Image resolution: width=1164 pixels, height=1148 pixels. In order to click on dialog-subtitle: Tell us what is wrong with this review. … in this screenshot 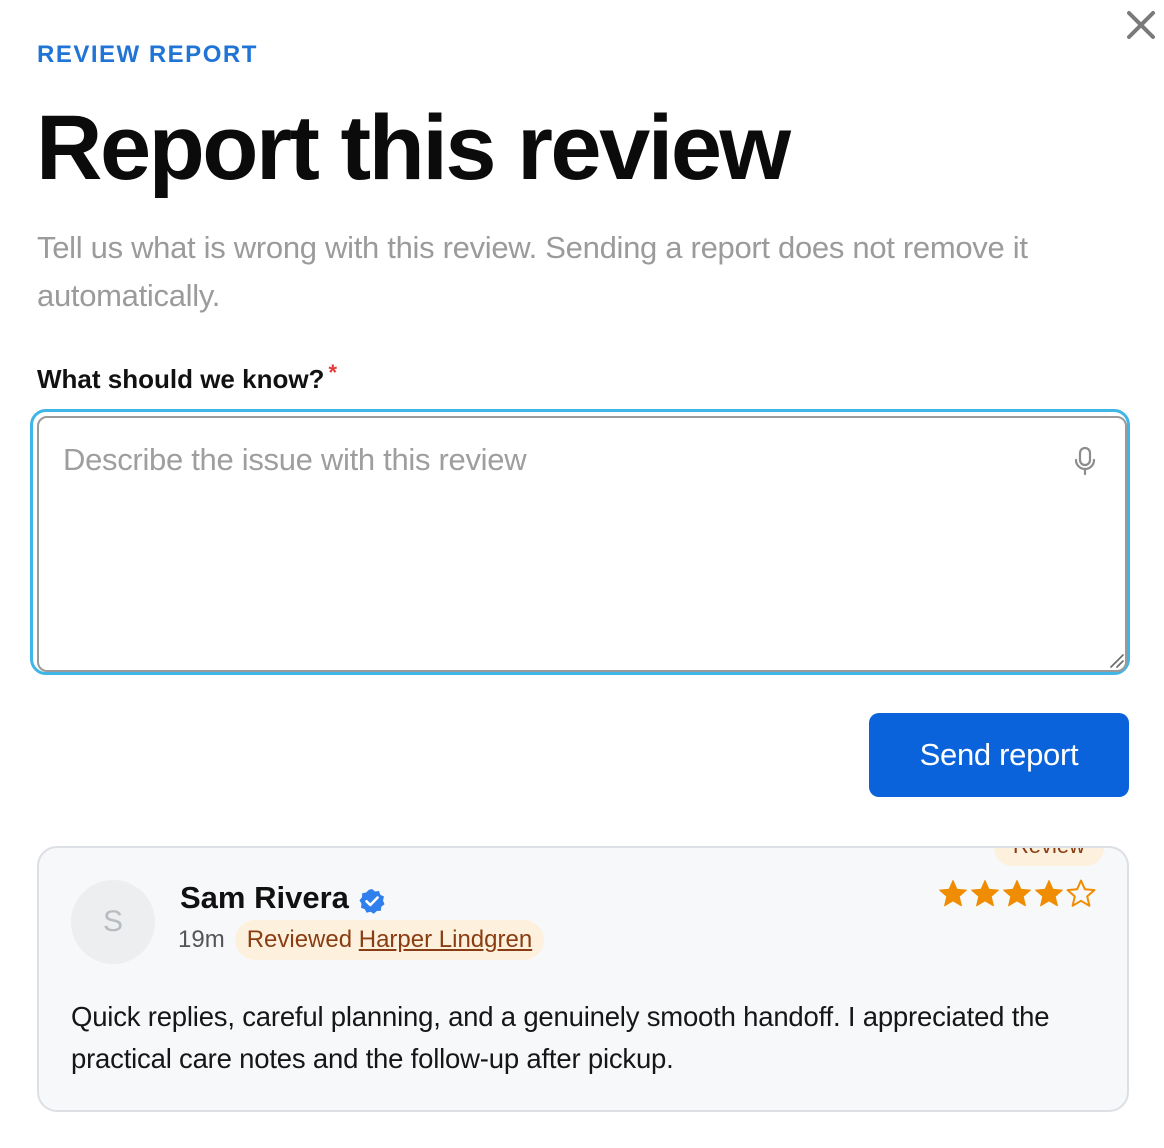, I will do `click(532, 271)`.